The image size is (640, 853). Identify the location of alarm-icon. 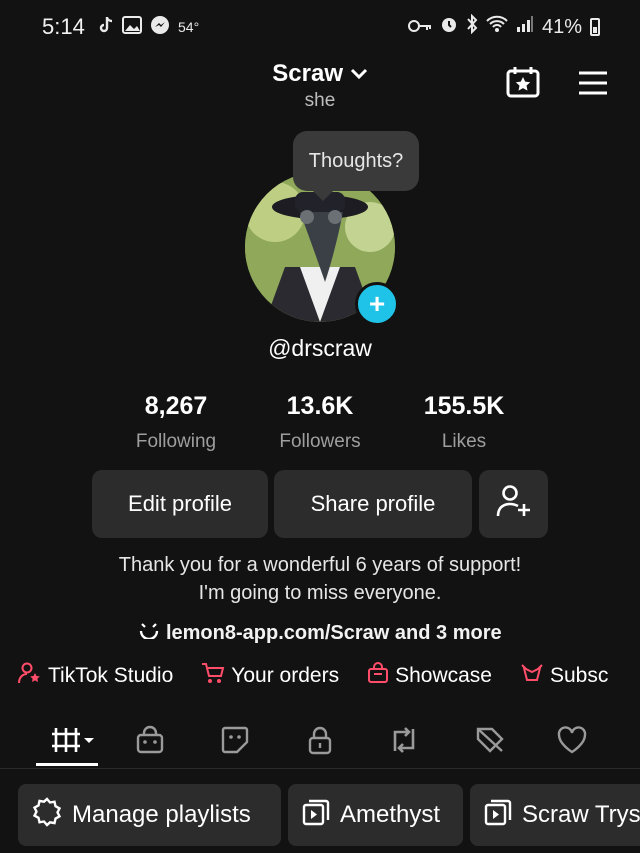
(449, 27).